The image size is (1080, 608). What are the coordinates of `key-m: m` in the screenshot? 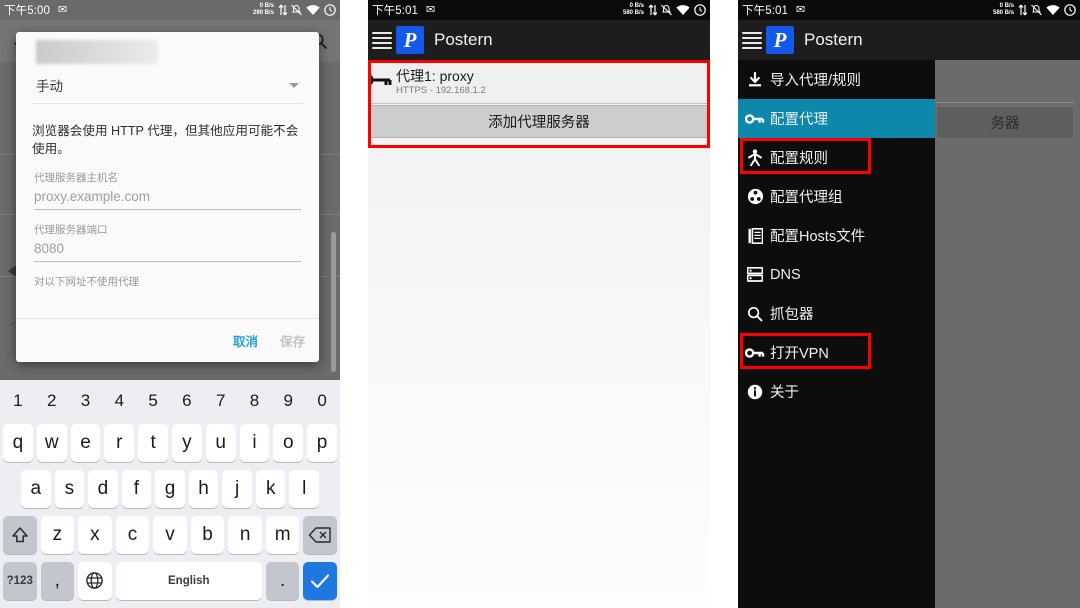 It's located at (282, 534).